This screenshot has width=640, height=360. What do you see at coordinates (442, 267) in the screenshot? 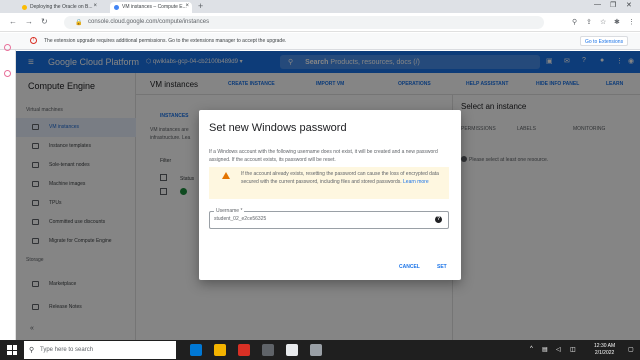
I see `set-button: SET` at bounding box center [442, 267].